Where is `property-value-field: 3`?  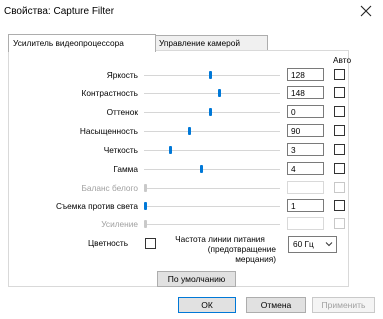
property-value-field: 3 is located at coordinates (305, 149).